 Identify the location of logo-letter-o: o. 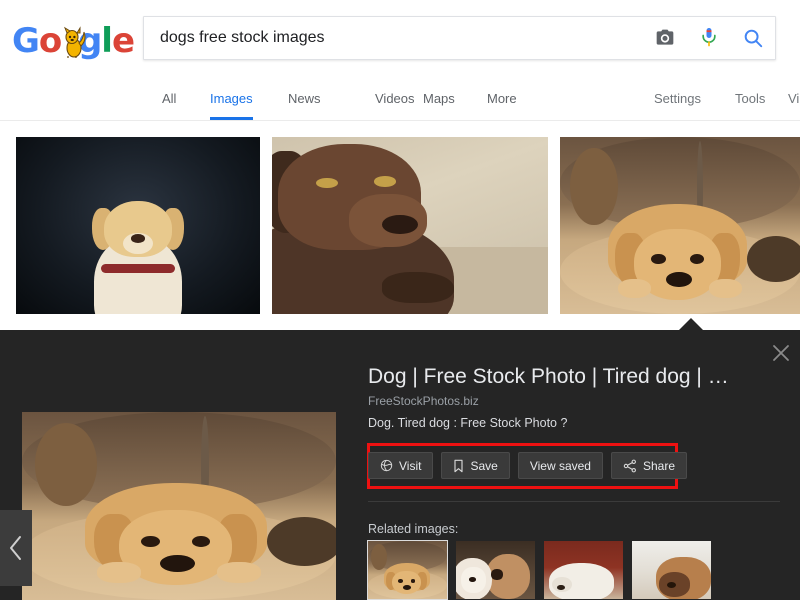
(50, 41).